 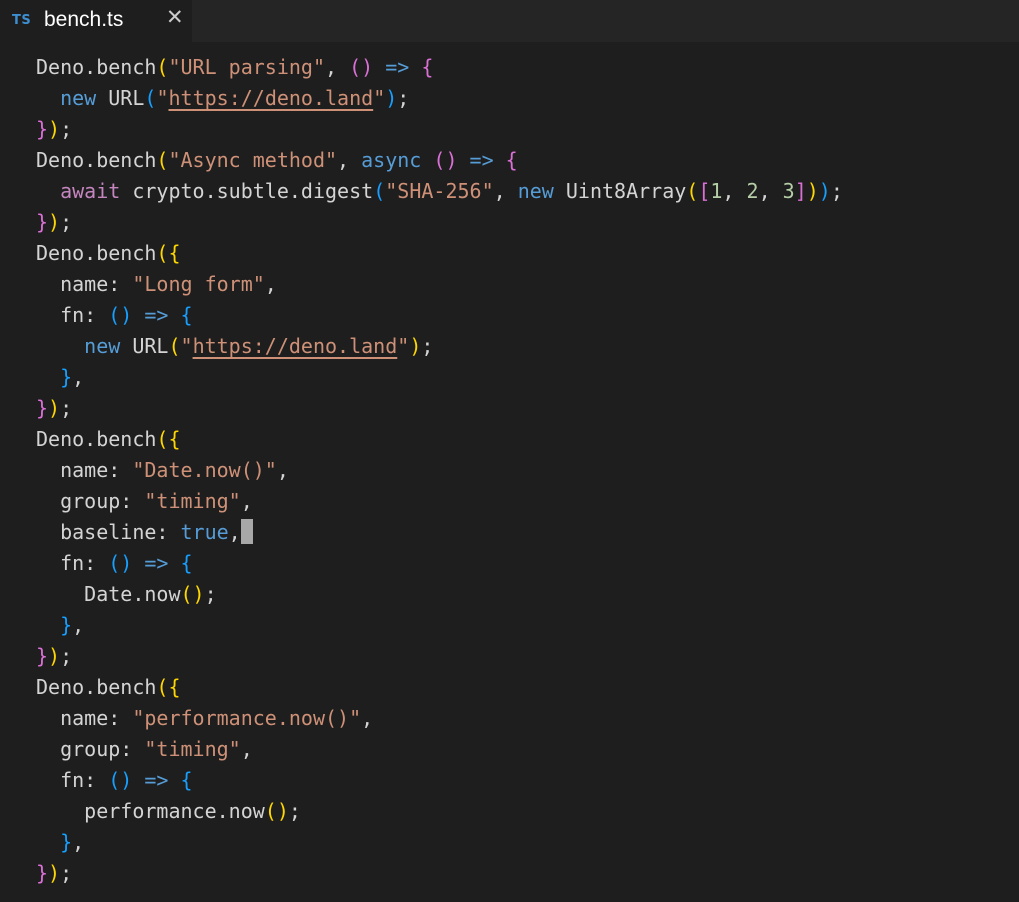 I want to click on tab-bench-ts: TS bench.ts ✕, so click(x=96, y=21).